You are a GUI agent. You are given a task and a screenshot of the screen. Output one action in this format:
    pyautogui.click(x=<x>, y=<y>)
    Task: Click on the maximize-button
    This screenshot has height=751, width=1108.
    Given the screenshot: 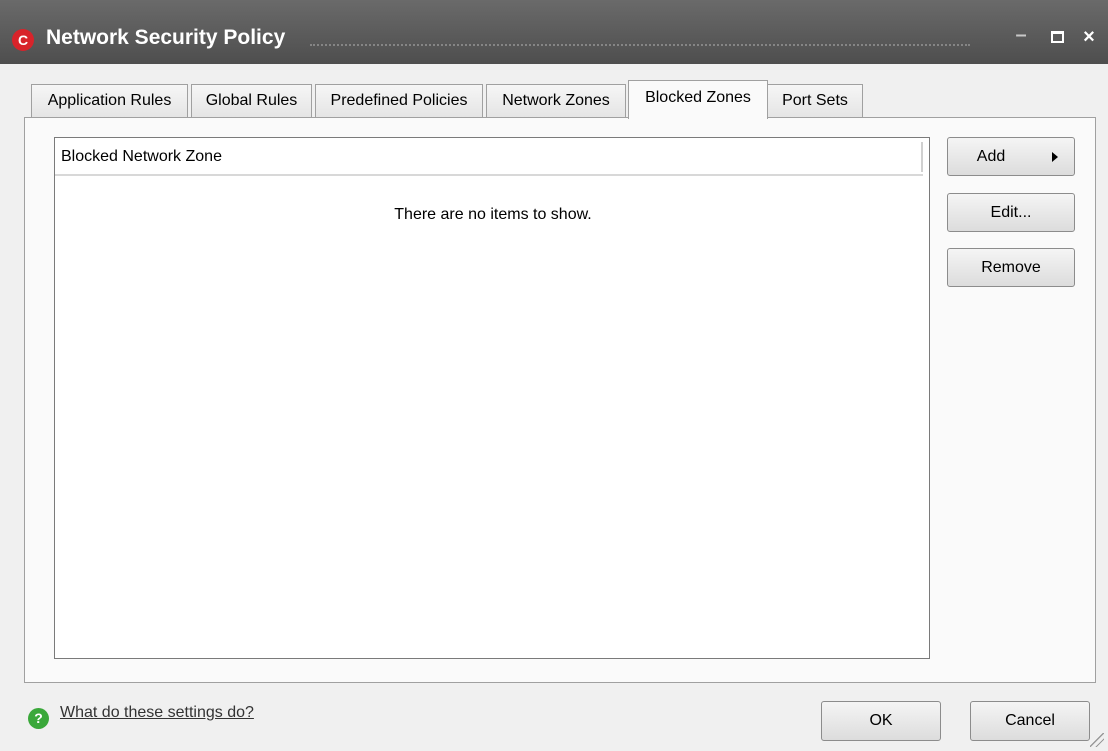 What is the action you would take?
    pyautogui.click(x=1057, y=37)
    